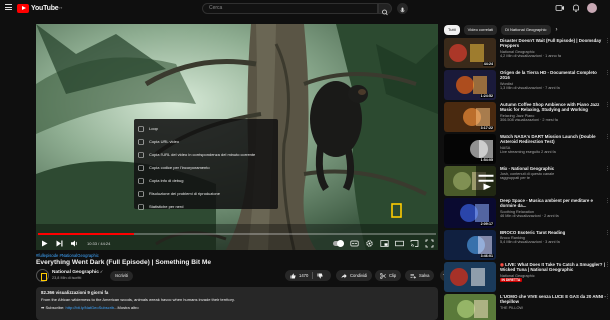 The image size is (610, 320). What do you see at coordinates (452, 30) in the screenshot?
I see `chip-all: Tutti` at bounding box center [452, 30].